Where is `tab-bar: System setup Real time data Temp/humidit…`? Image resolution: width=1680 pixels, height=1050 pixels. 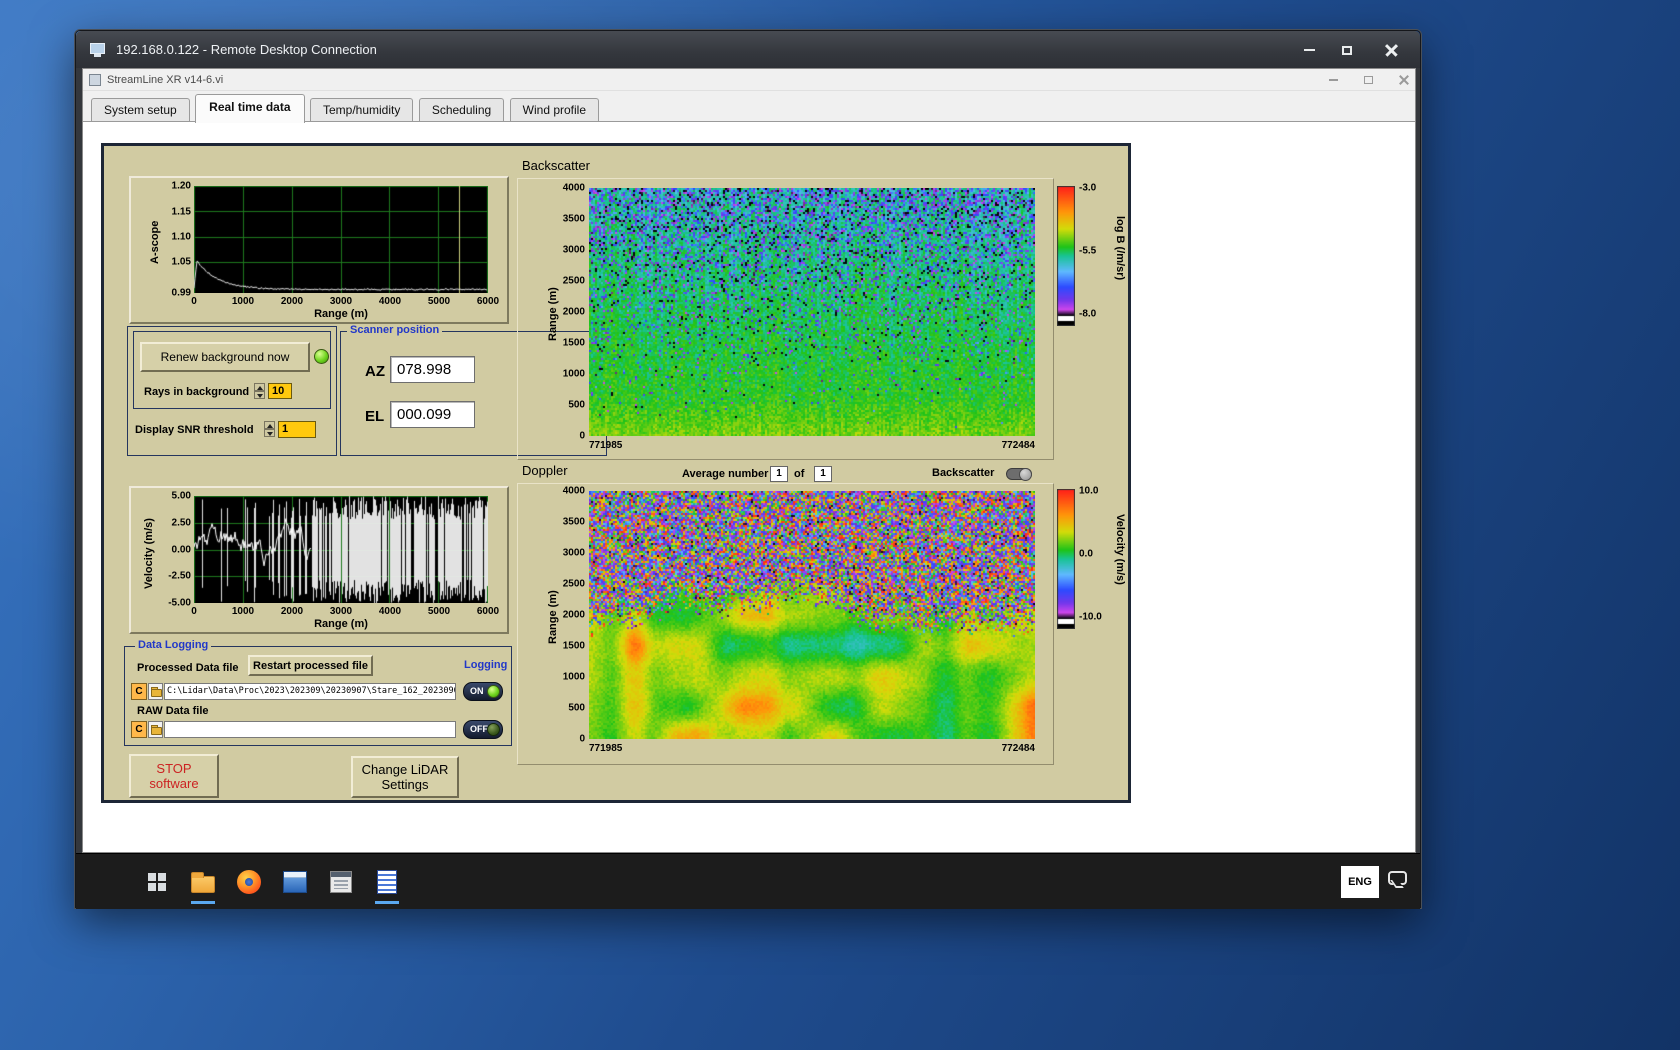
tab-bar: System setup Real time data Temp/humidit… is located at coordinates (749, 107).